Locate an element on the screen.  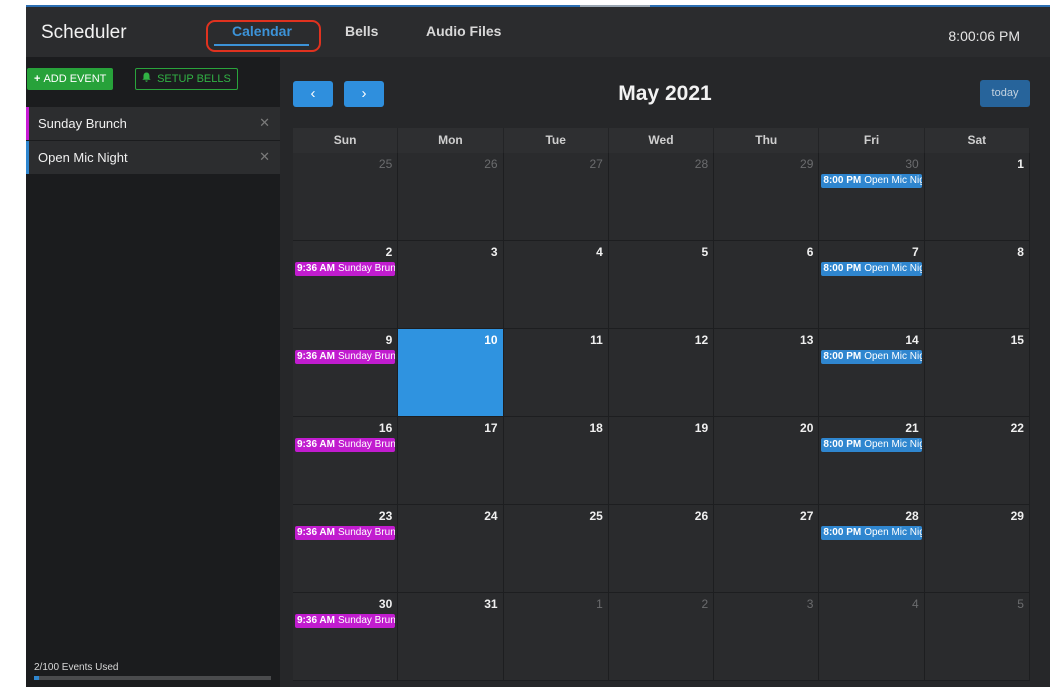
calendar-day: 7 8:00 PMOpen Mic Night is located at coordinates (872, 285).